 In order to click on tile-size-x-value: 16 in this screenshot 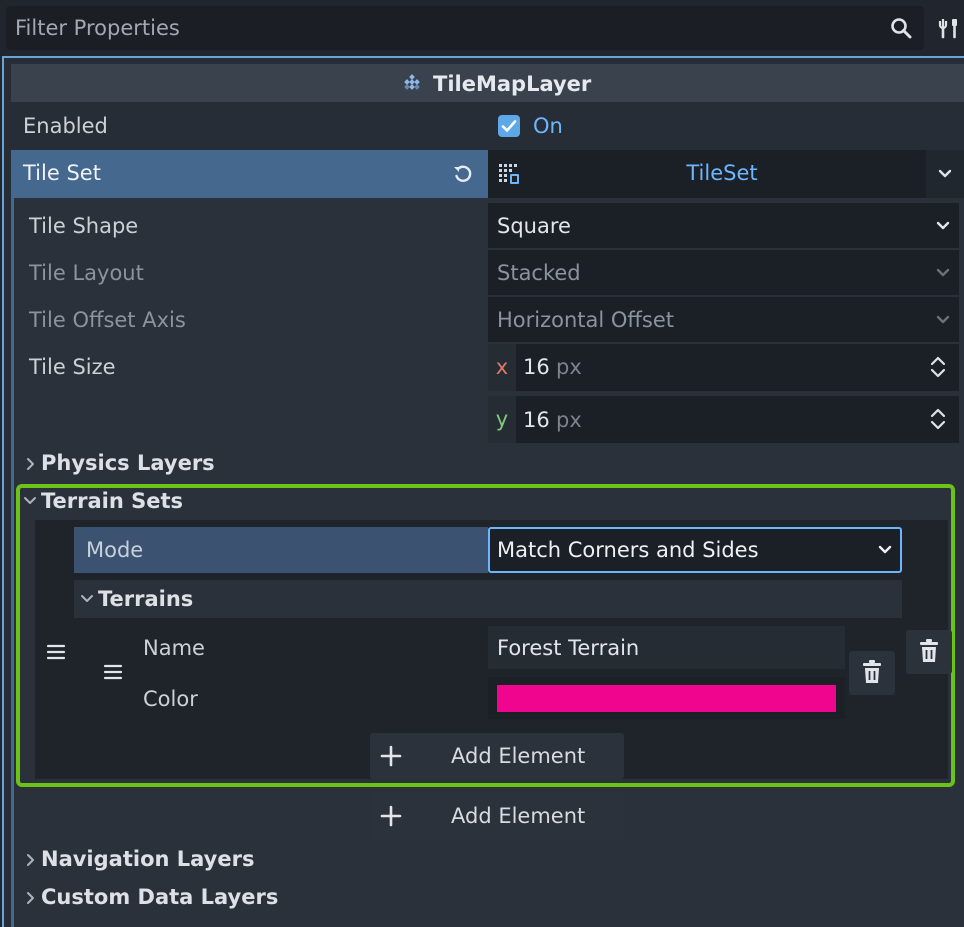, I will do `click(536, 367)`.